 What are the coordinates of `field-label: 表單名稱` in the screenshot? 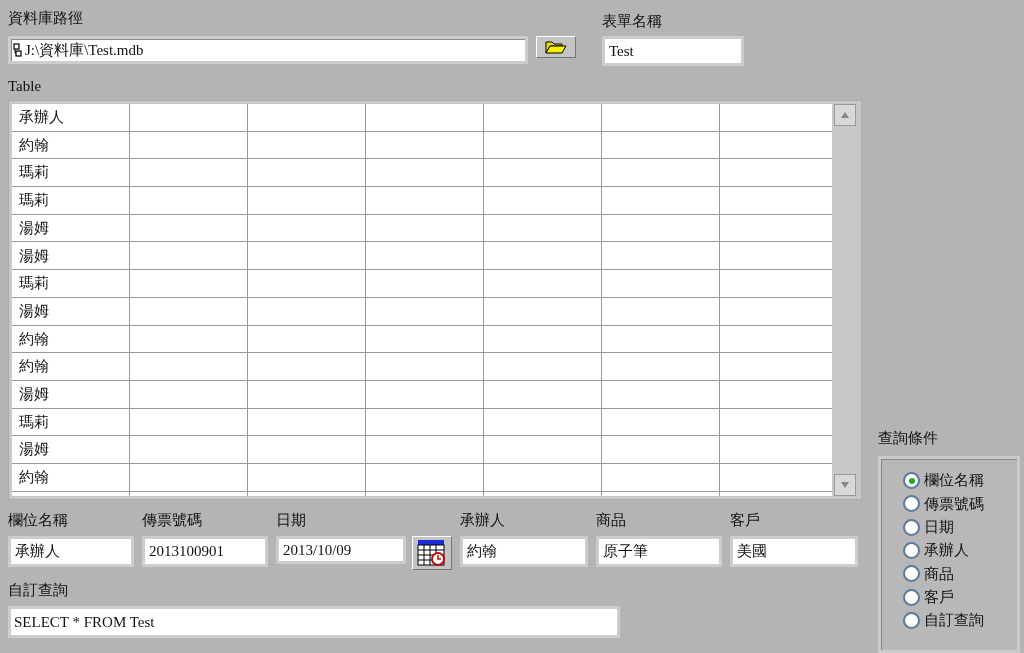 It's located at (632, 21).